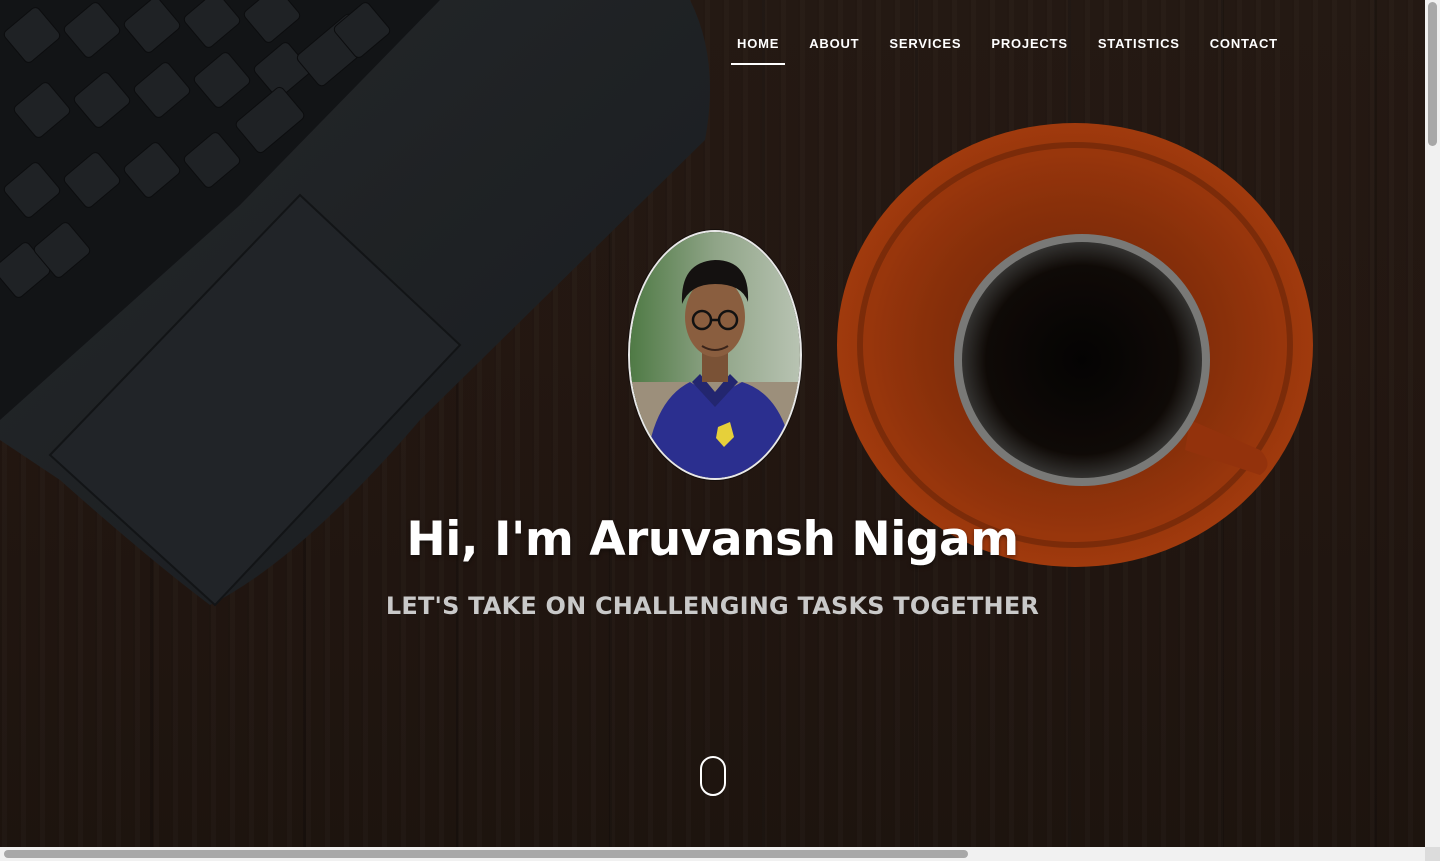 The image size is (1440, 861). What do you see at coordinates (1432, 854) in the screenshot?
I see `scrollbar-corner` at bounding box center [1432, 854].